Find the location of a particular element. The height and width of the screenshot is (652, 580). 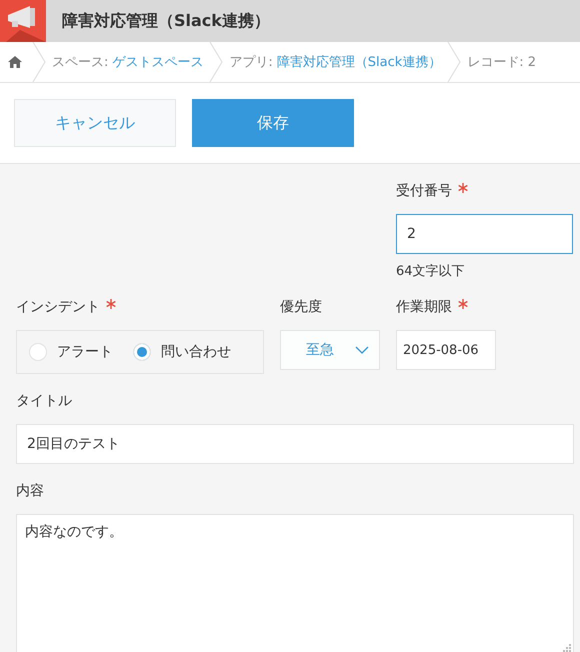

hint-text: 64文字以下 is located at coordinates (430, 271).